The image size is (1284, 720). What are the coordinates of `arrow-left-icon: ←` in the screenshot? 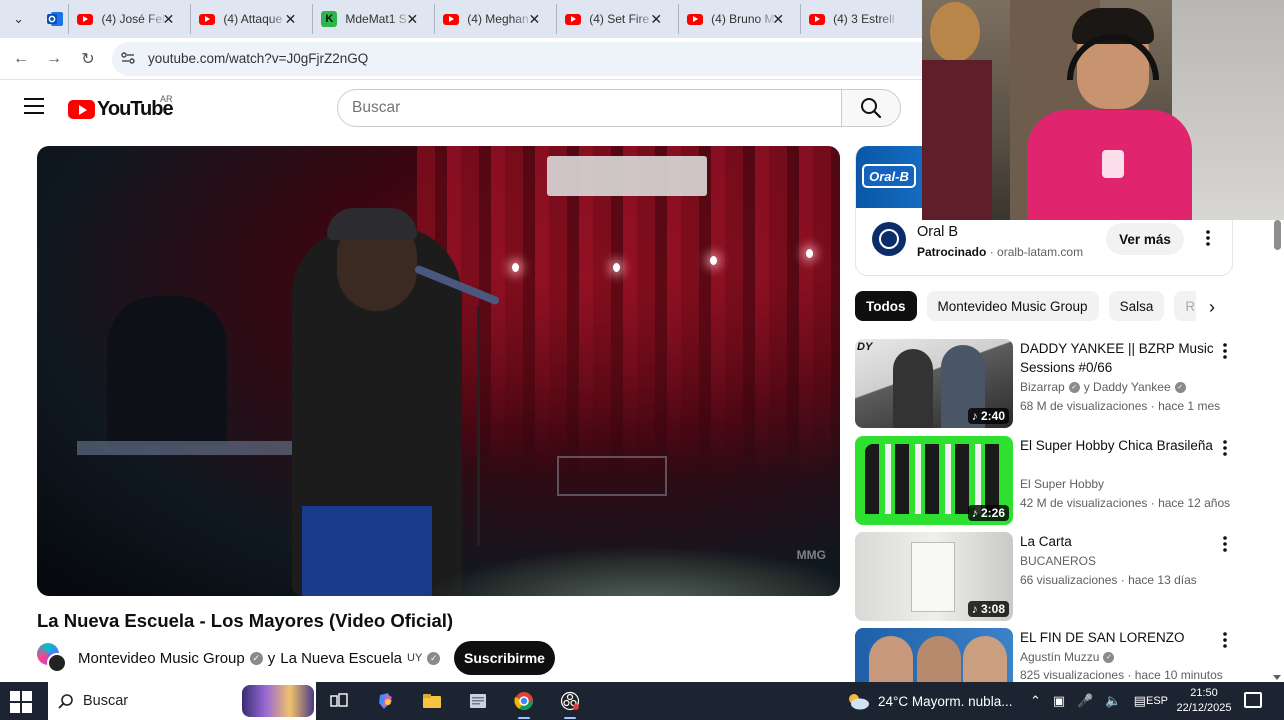 It's located at (21, 58).